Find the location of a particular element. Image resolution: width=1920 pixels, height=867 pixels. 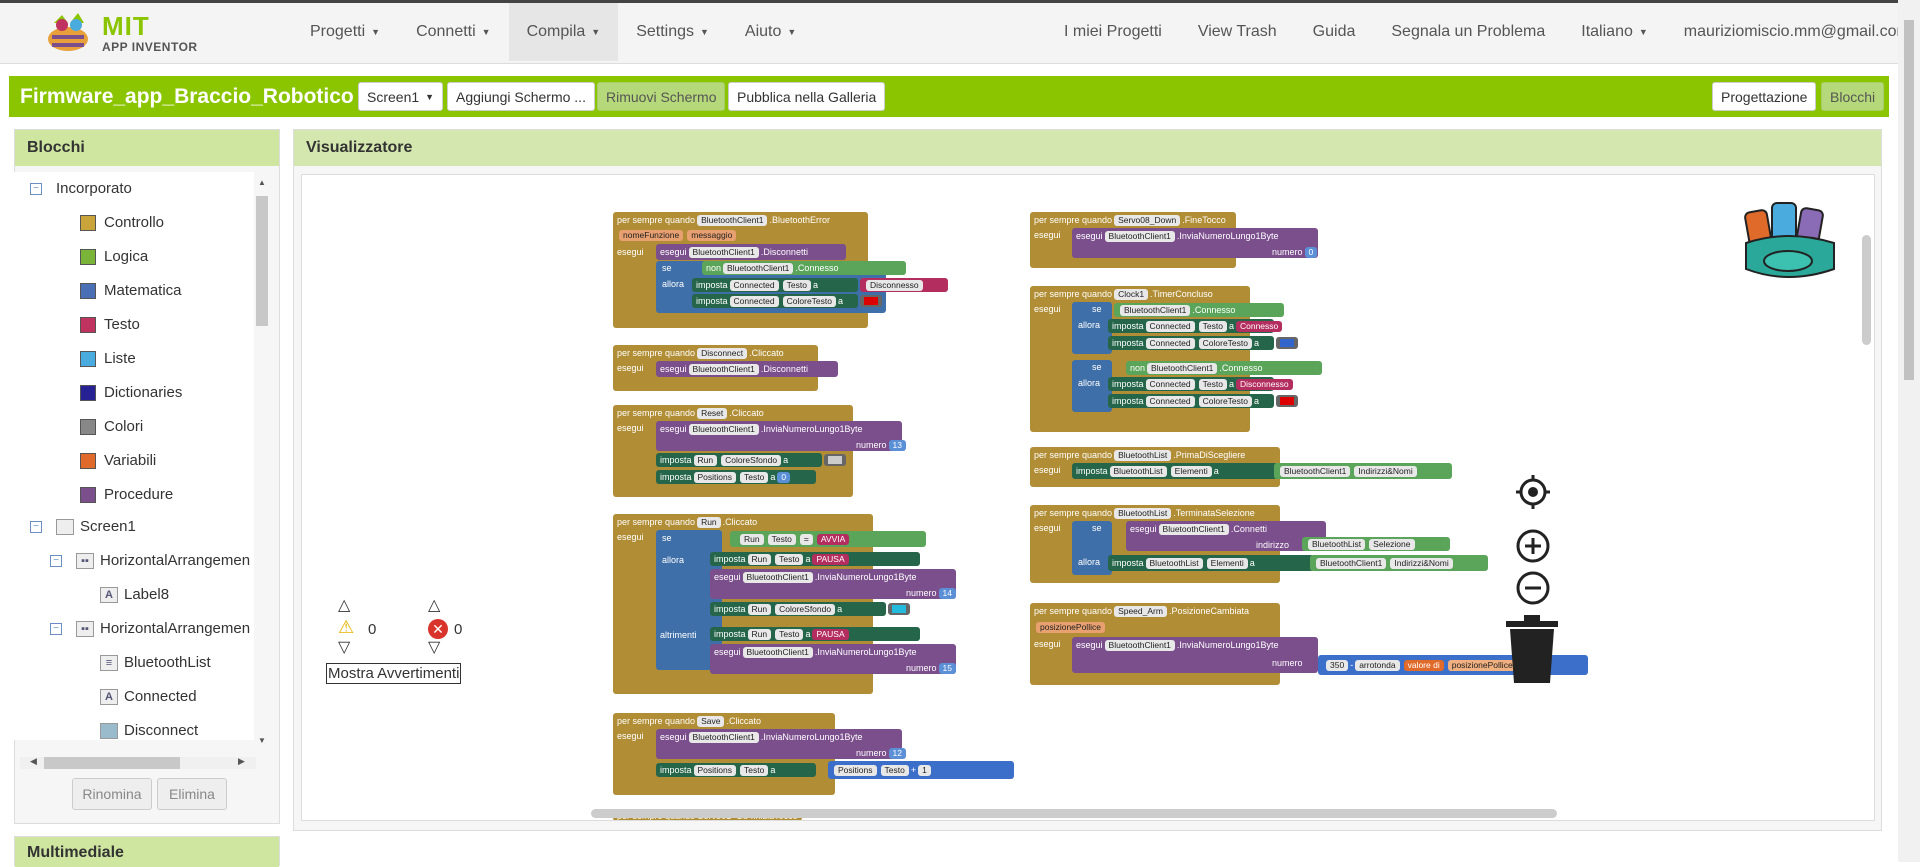

tree-bluetoothlist: ≡ BluetoothList is located at coordinates (155, 662).